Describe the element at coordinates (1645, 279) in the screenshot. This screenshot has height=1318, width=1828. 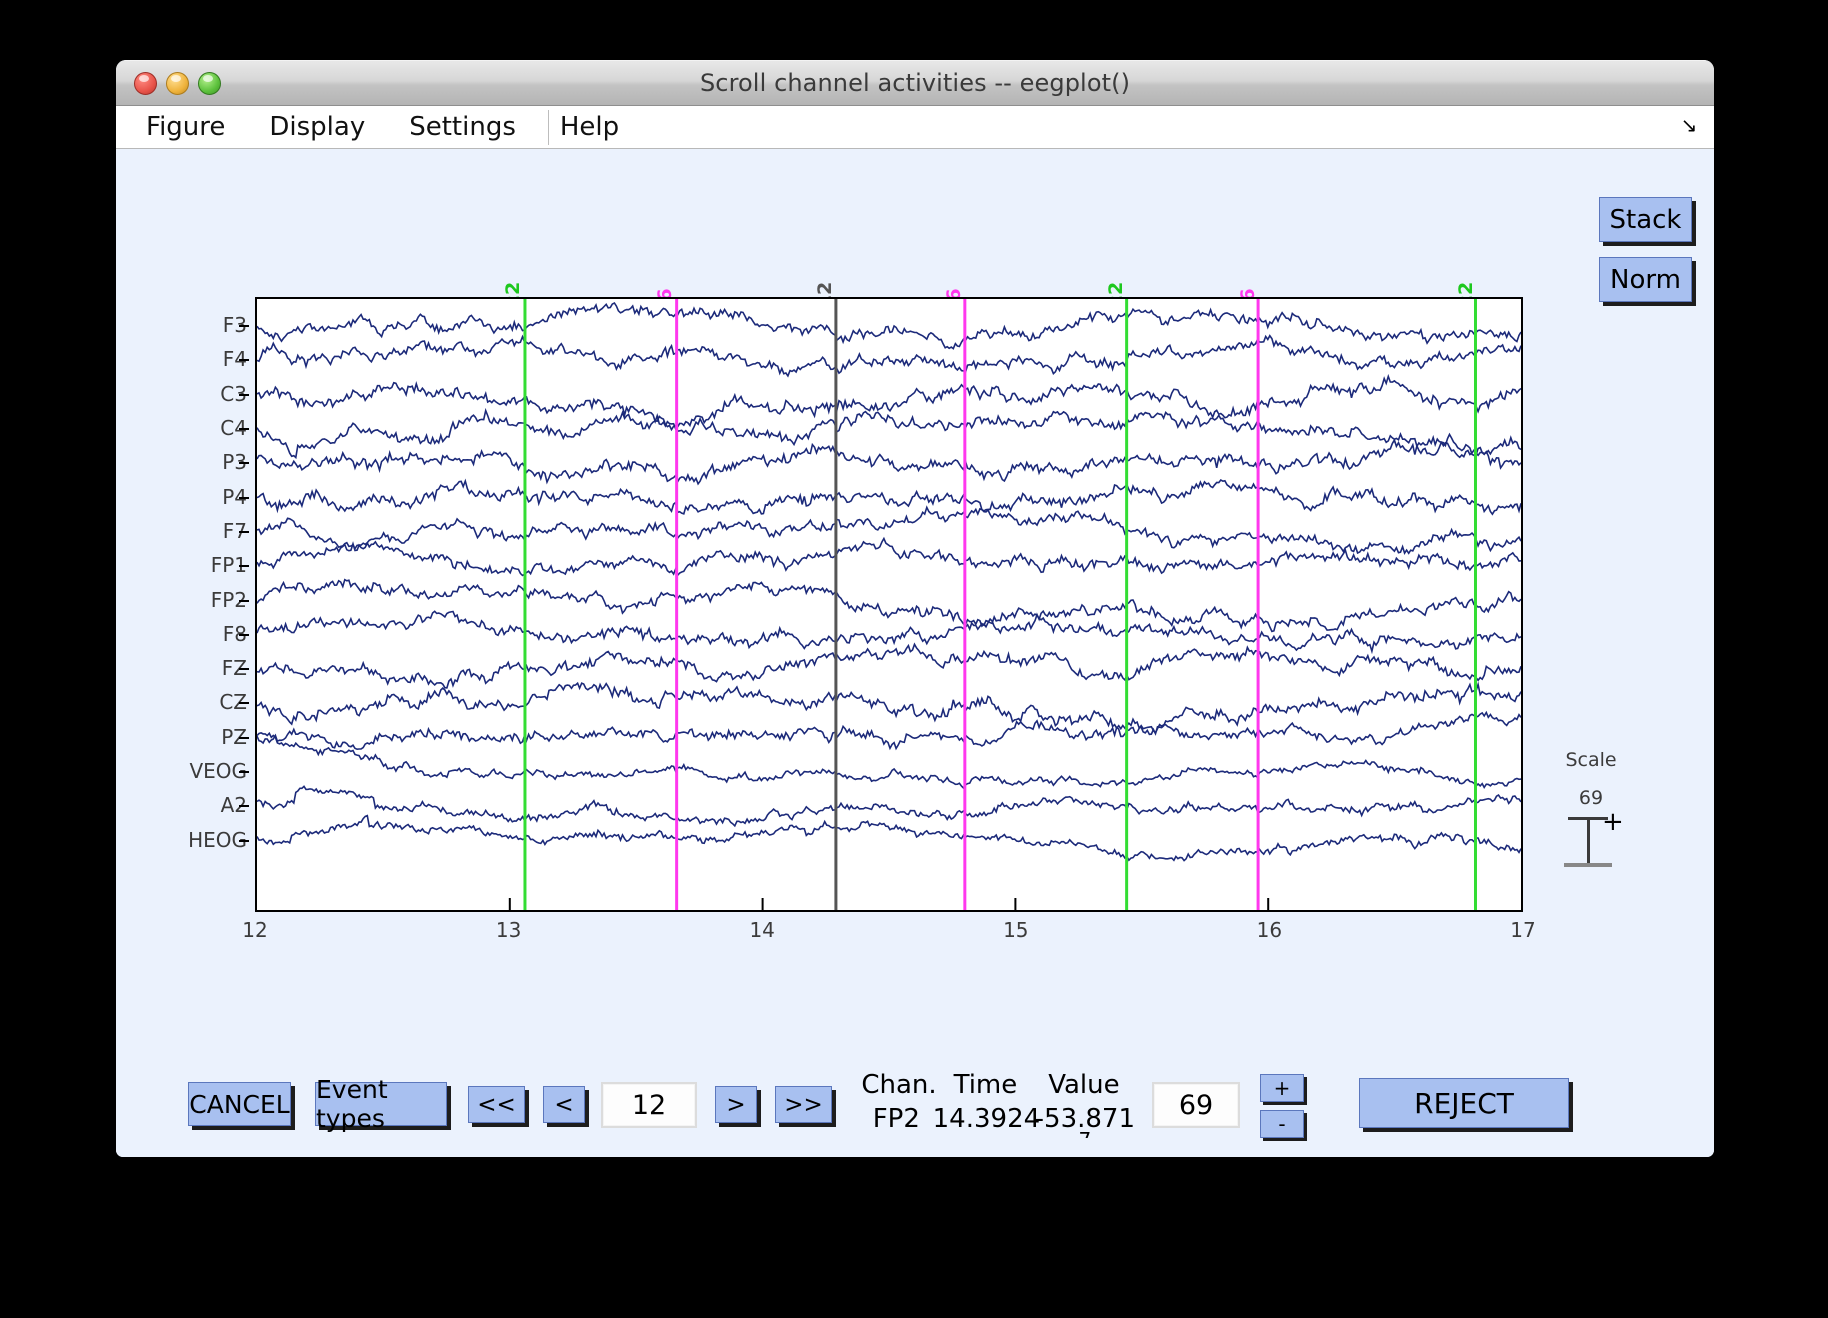
I see `norm-button: Norm` at that location.